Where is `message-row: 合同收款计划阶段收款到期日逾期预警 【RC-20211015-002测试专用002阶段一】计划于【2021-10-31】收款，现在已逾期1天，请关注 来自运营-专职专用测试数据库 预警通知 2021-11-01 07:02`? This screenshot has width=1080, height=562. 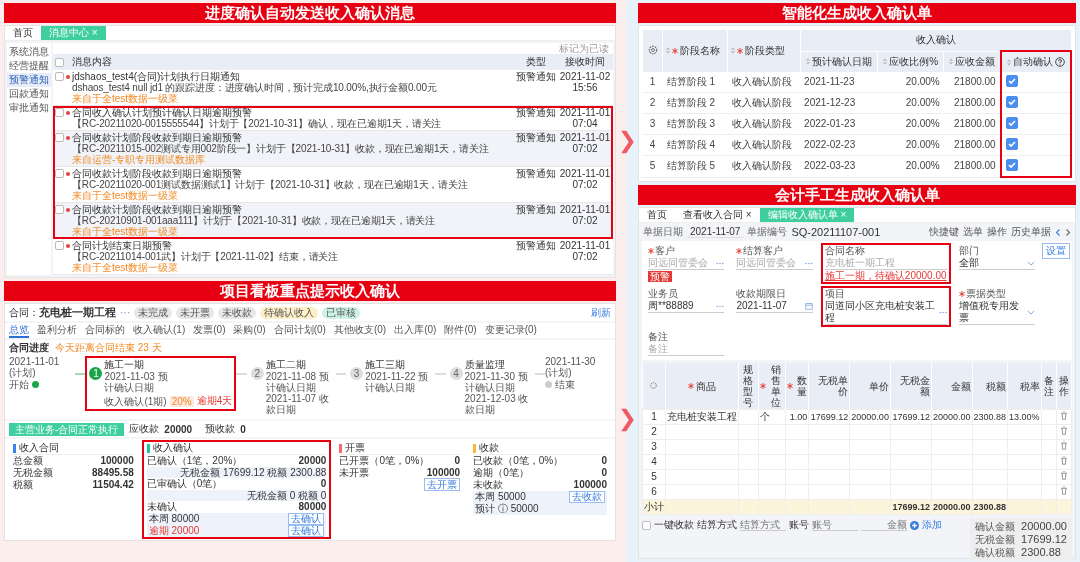
message-row: 合同收款计划阶段收款到期日逾期预警 【RC-20211015-002测试专用002阶段一】计划于【2021-10-31】收款，现在已逾期1天，请关注 来自运营-专职专用测试数据库 预警通知 2021-11-01 07:02 is located at coordinates (333, 149).